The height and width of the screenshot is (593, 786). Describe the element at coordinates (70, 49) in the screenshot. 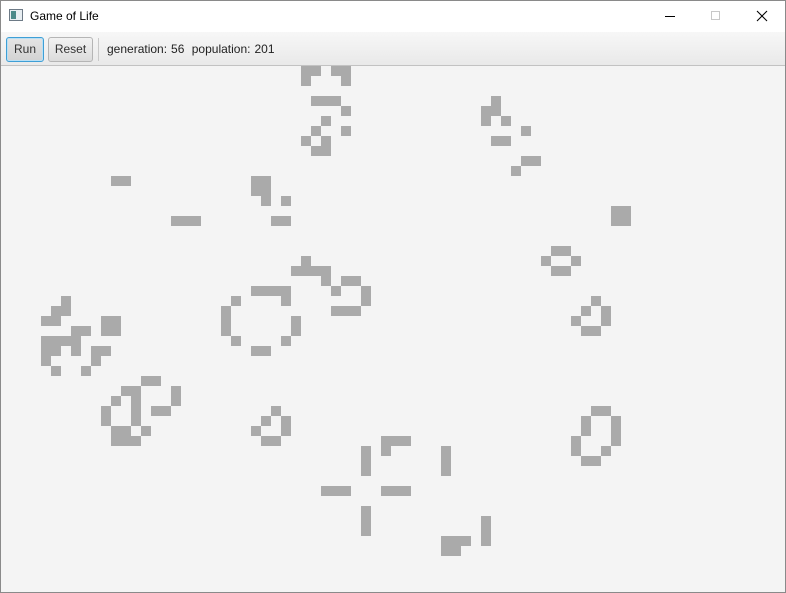

I see `reset-button: Reset` at that location.